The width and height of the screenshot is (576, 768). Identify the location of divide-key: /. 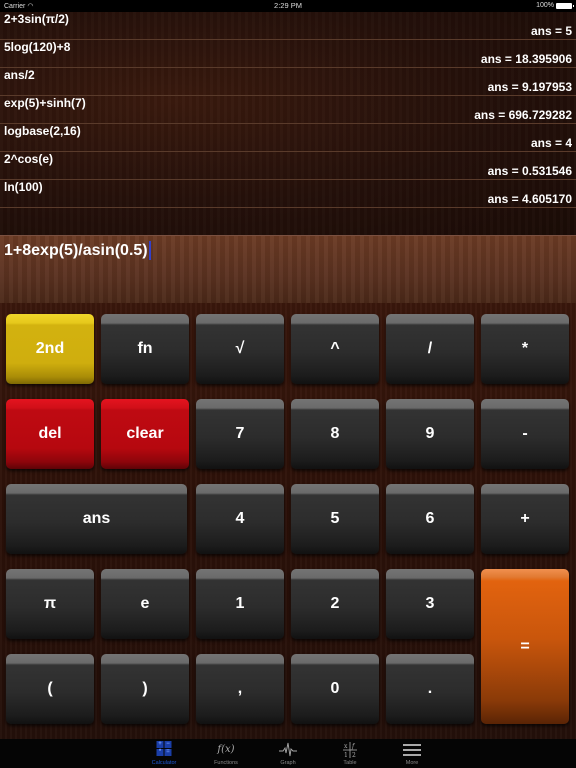
(430, 349).